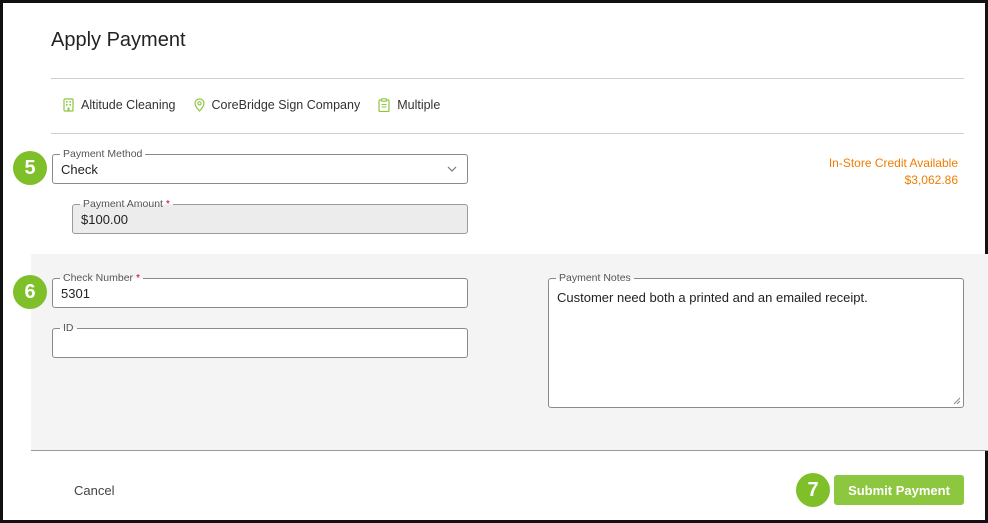 The image size is (988, 523). What do you see at coordinates (126, 204) in the screenshot?
I see `payment-amount-label: Payment Amount *` at bounding box center [126, 204].